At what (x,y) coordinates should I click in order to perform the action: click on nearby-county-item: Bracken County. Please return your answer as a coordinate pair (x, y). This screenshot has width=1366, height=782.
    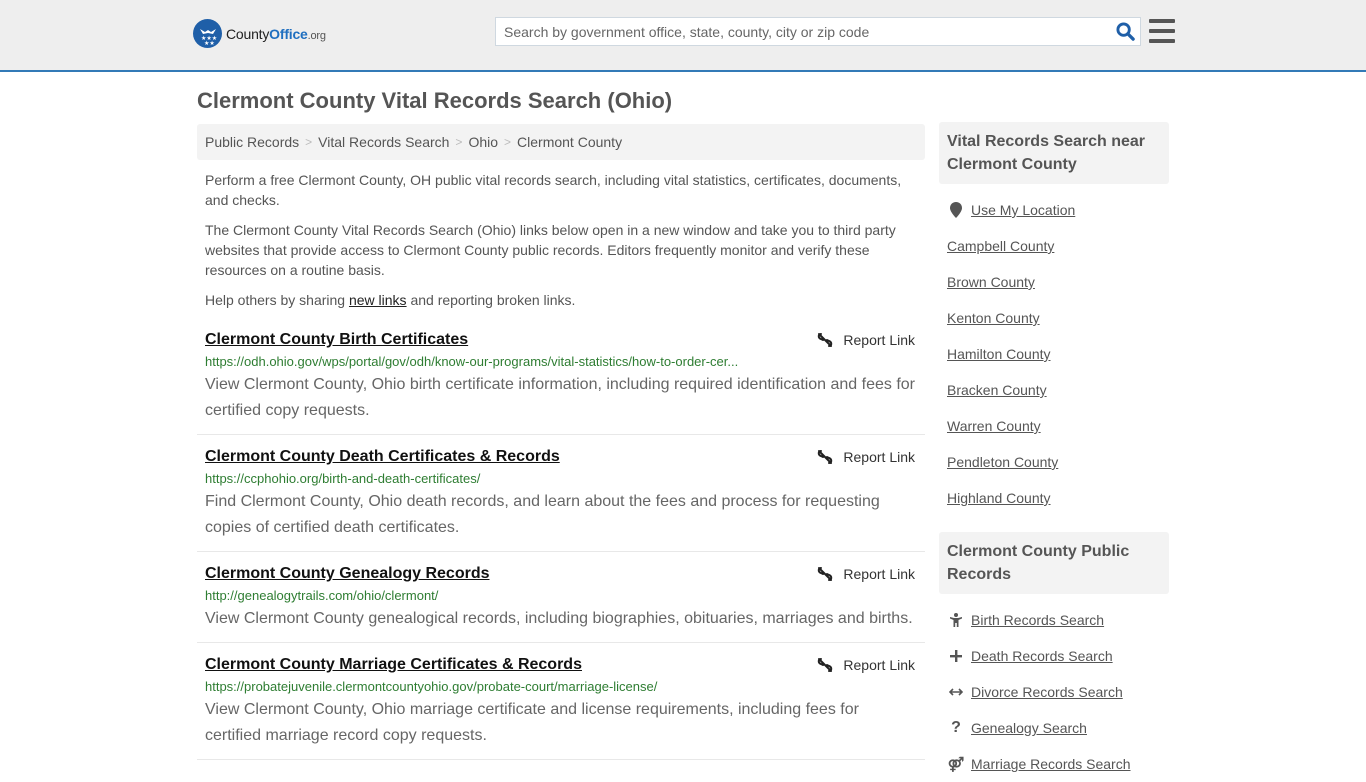
    Looking at the image, I should click on (1054, 390).